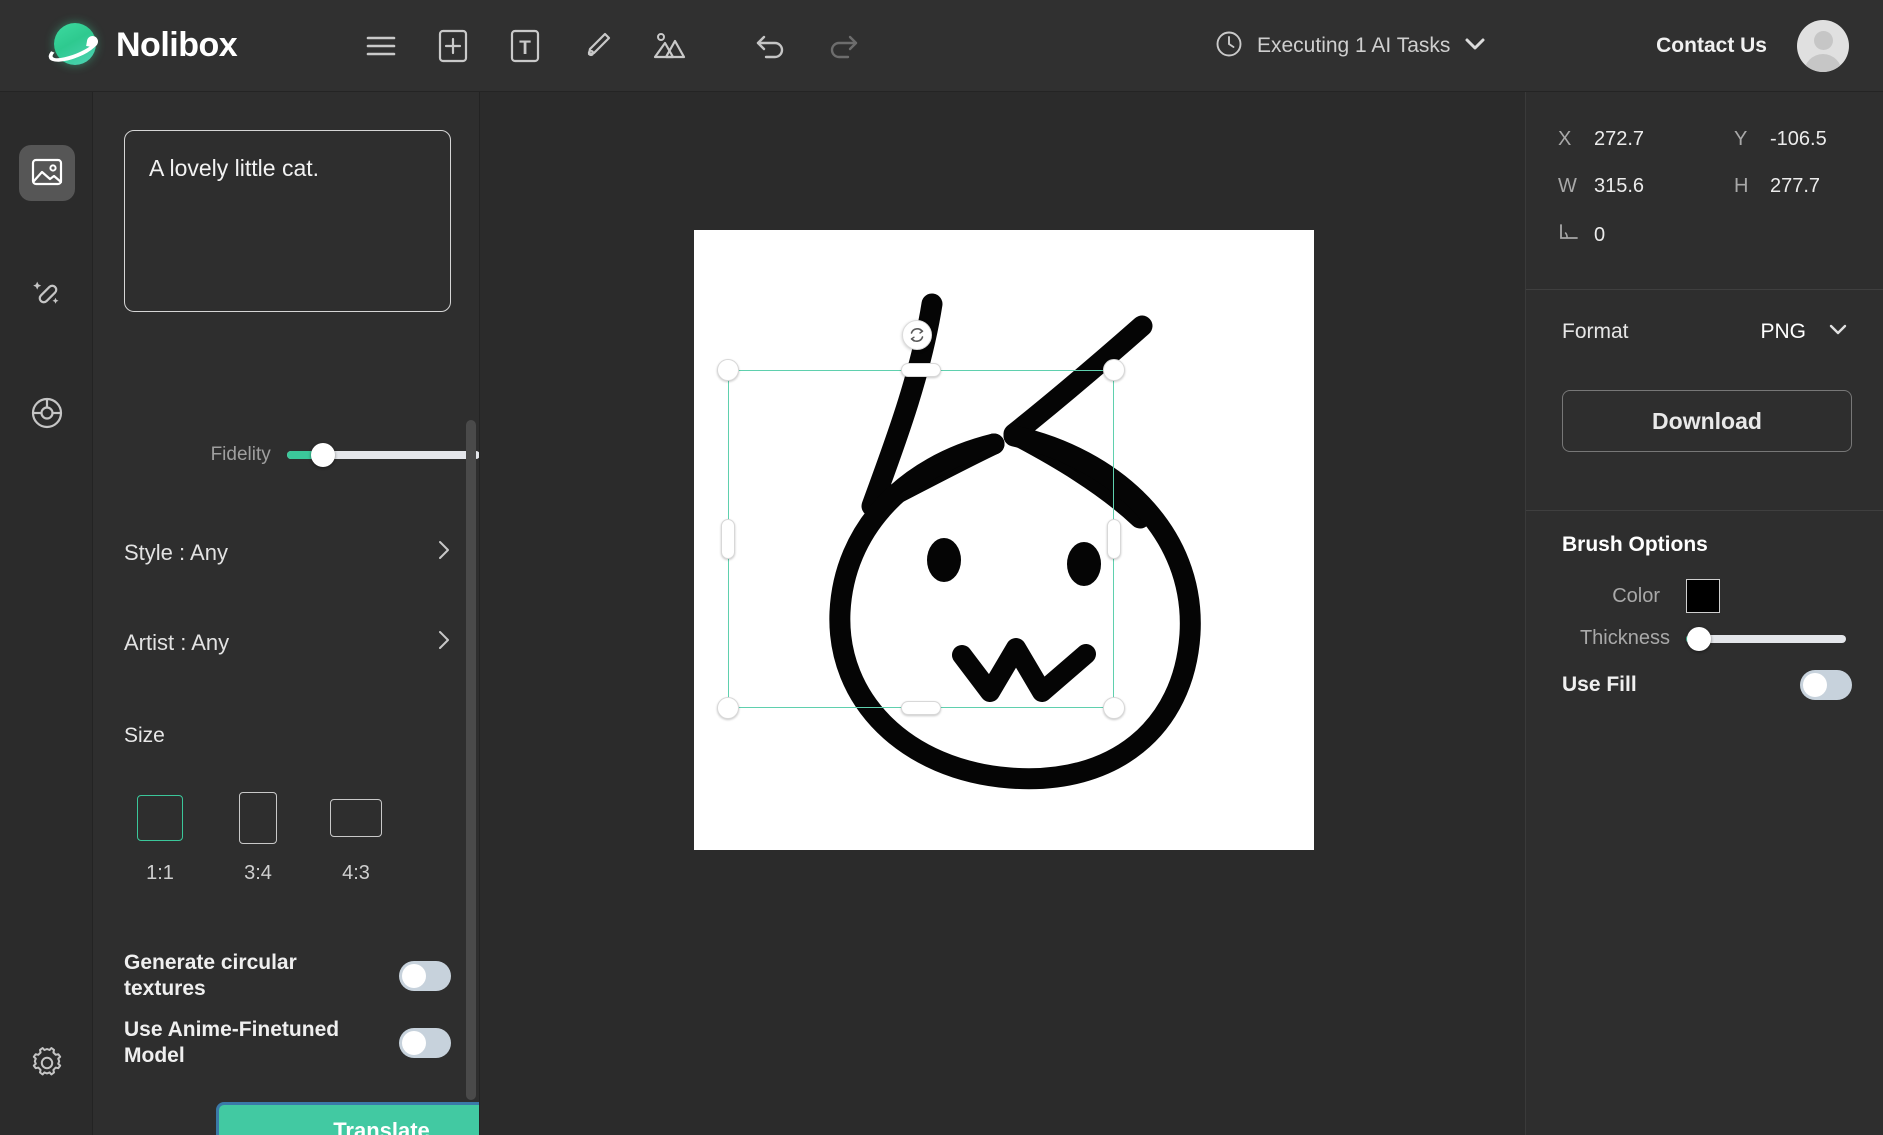  I want to click on circular-textures-row: Generate circular textures, so click(287, 976).